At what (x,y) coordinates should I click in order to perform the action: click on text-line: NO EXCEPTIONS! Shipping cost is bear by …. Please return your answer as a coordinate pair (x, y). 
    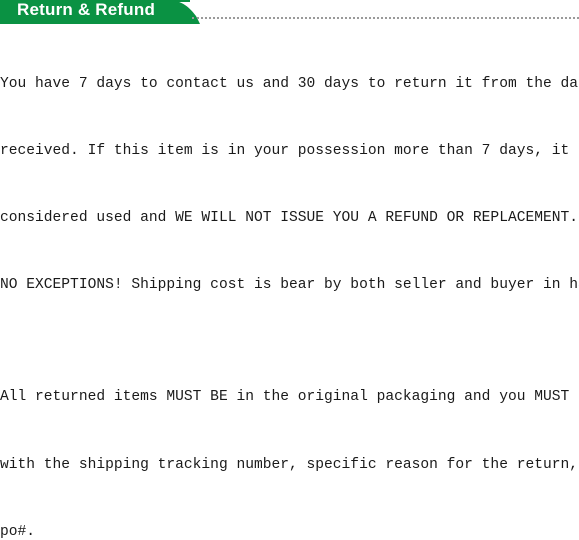
    Looking at the image, I should click on (289, 285).